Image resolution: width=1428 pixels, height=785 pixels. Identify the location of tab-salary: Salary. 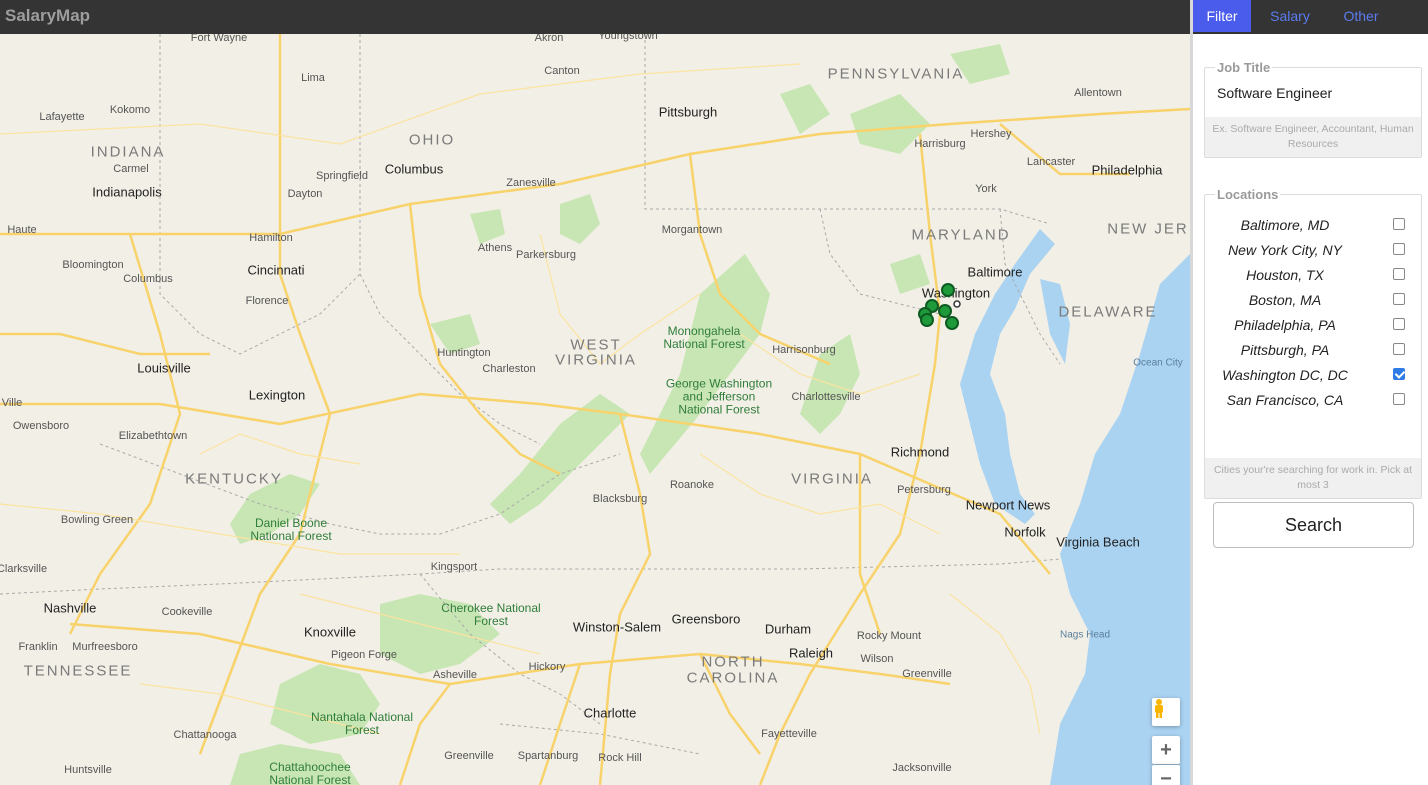
(1290, 16).